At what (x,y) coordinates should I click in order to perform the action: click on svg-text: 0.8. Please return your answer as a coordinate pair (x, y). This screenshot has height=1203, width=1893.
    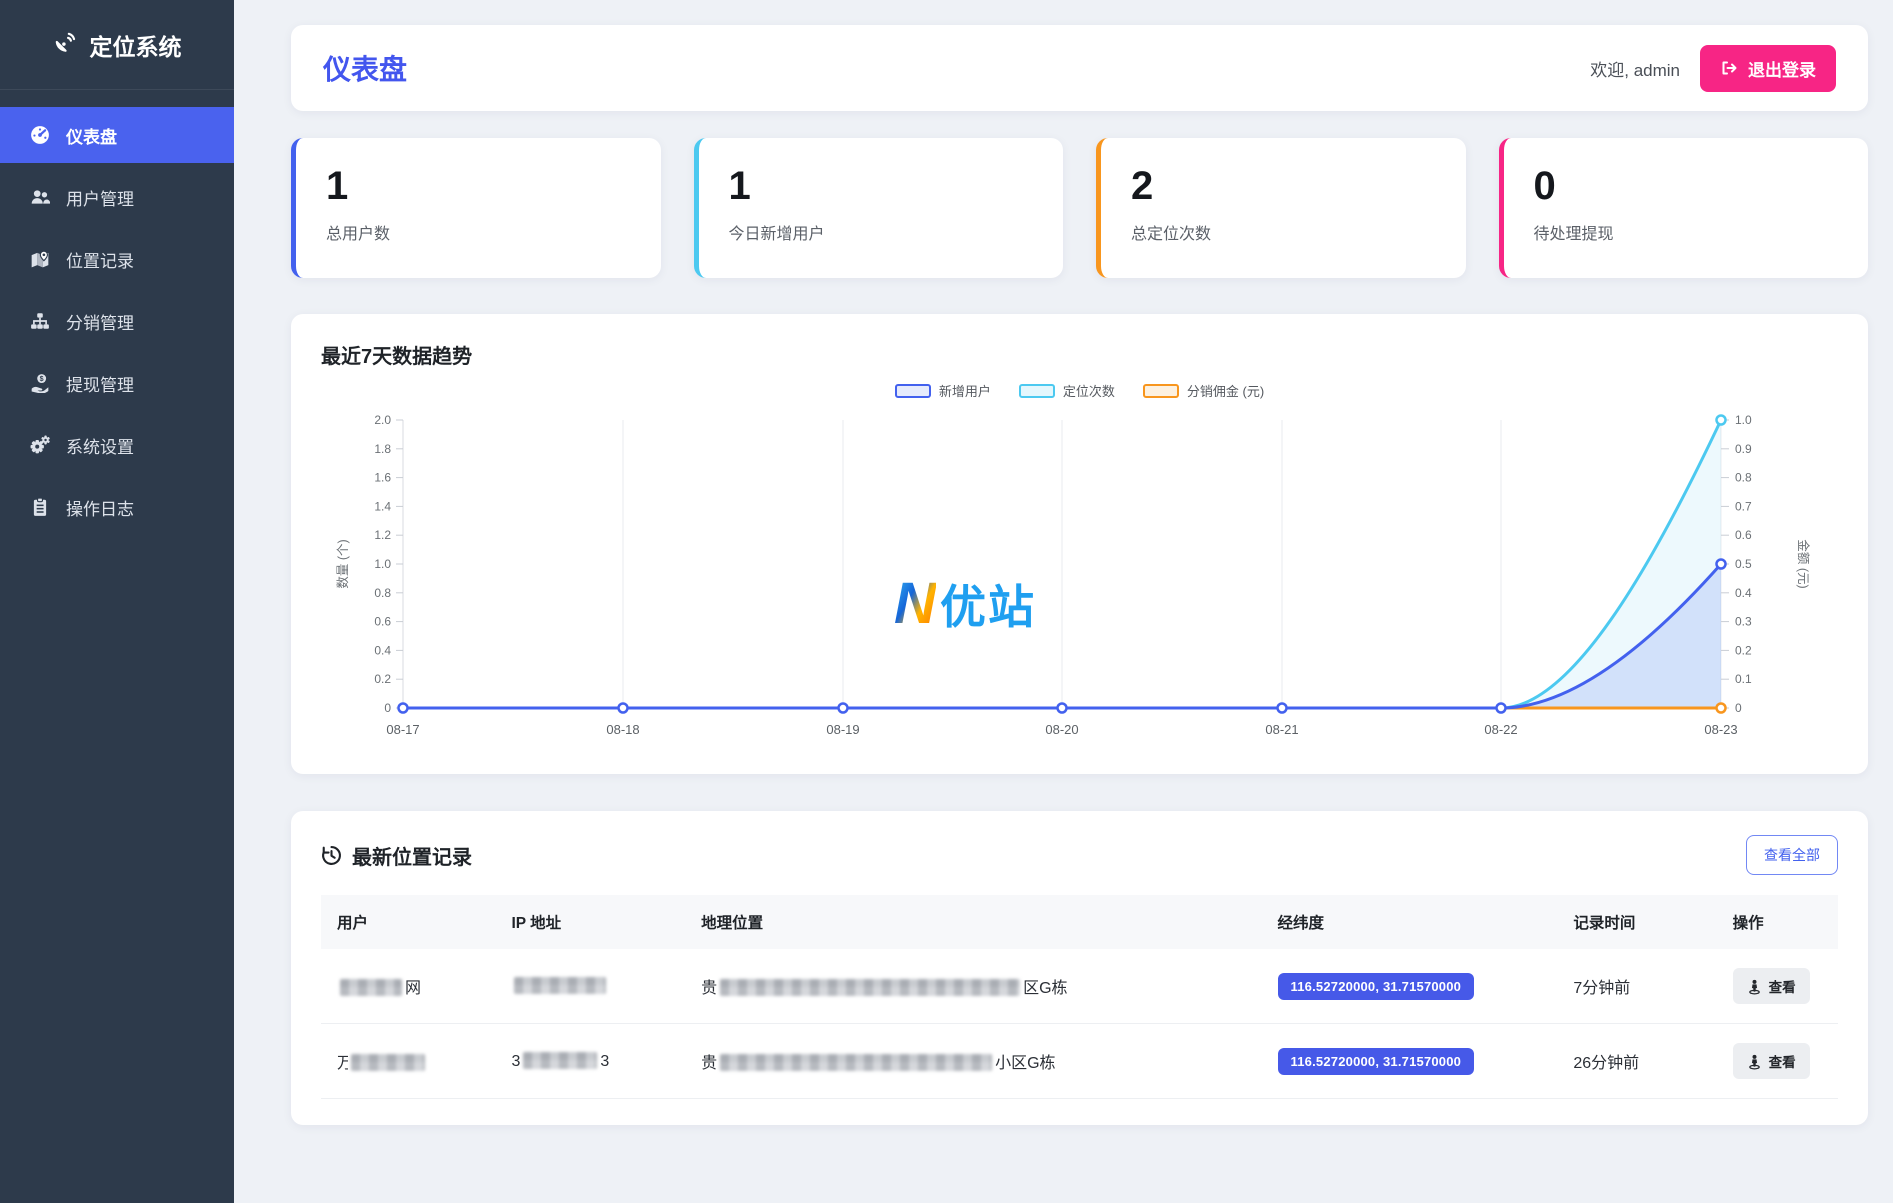
    Looking at the image, I should click on (382, 593).